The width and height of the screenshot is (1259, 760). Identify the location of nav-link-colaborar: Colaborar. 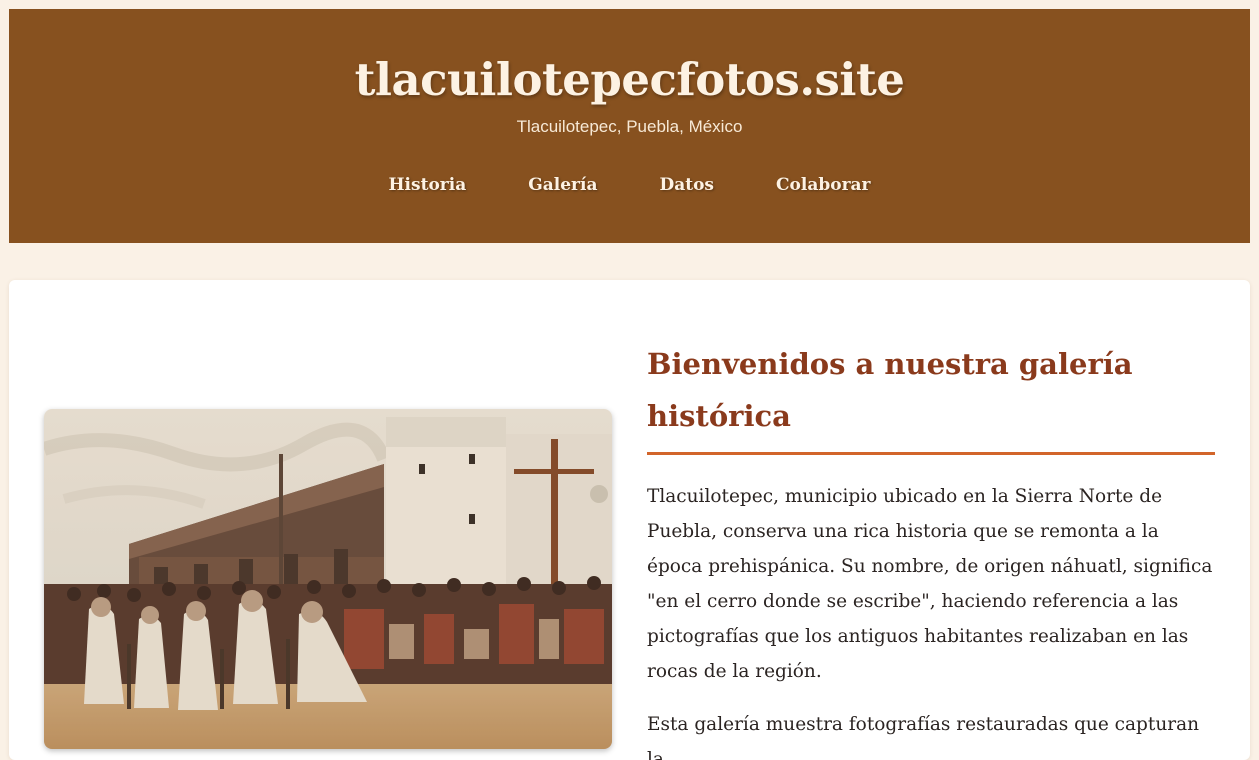
(823, 185).